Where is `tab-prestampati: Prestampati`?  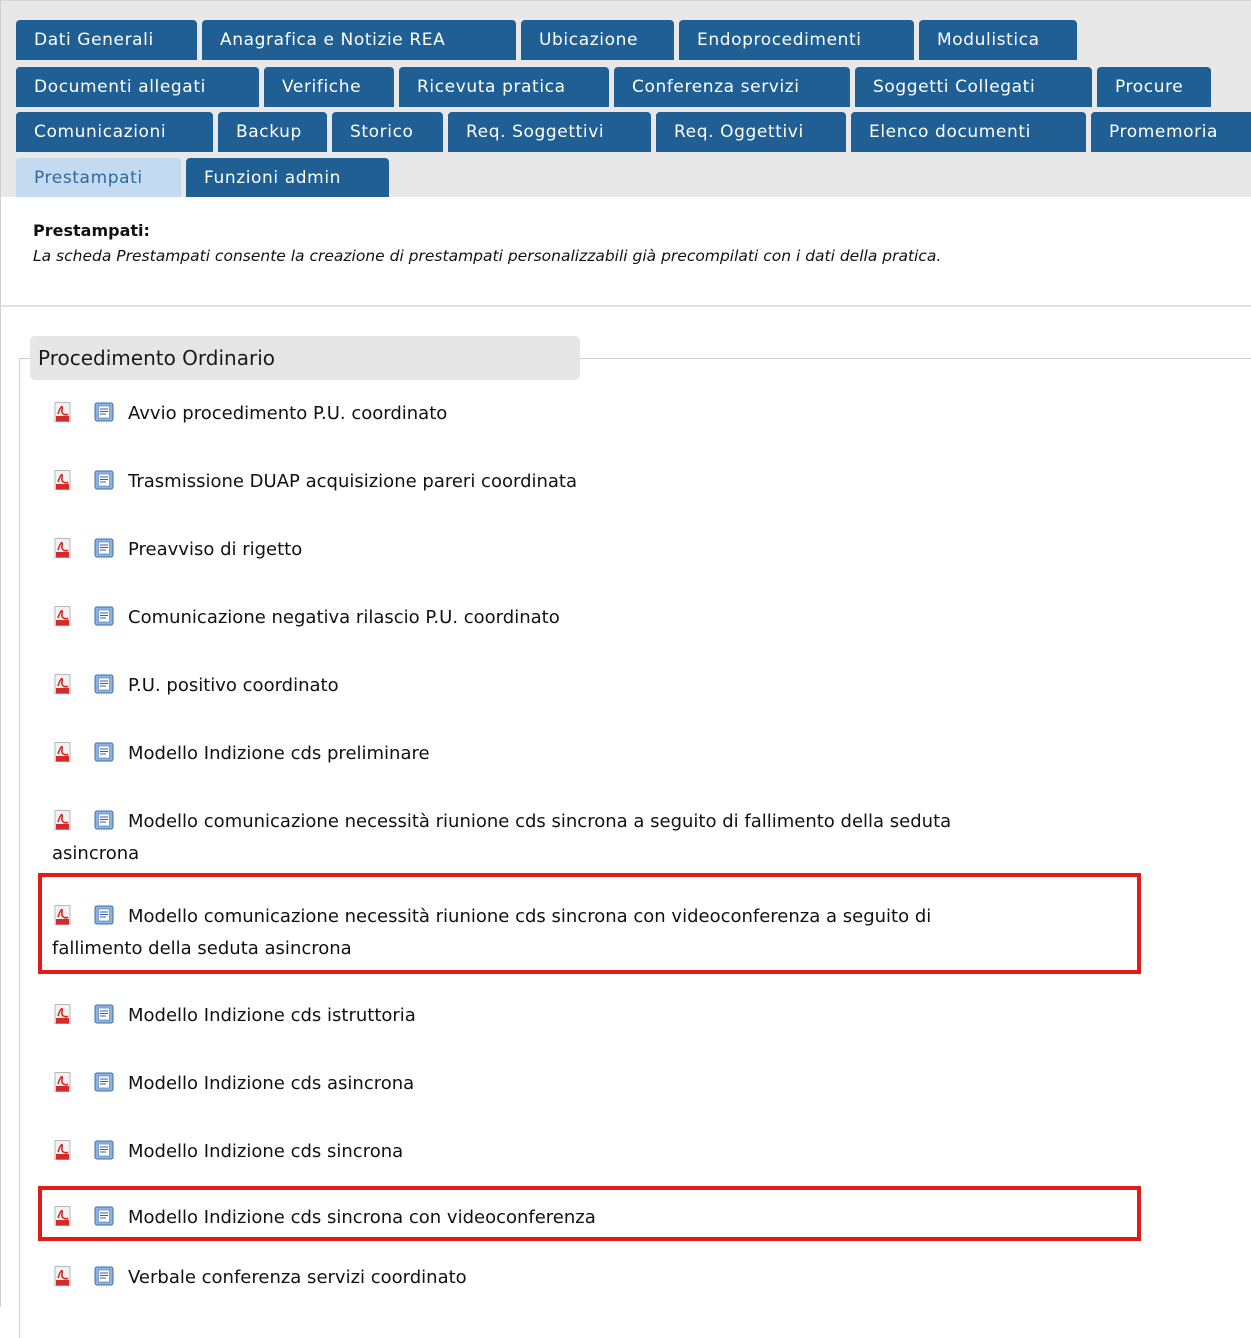 tab-prestampati: Prestampati is located at coordinates (98, 178).